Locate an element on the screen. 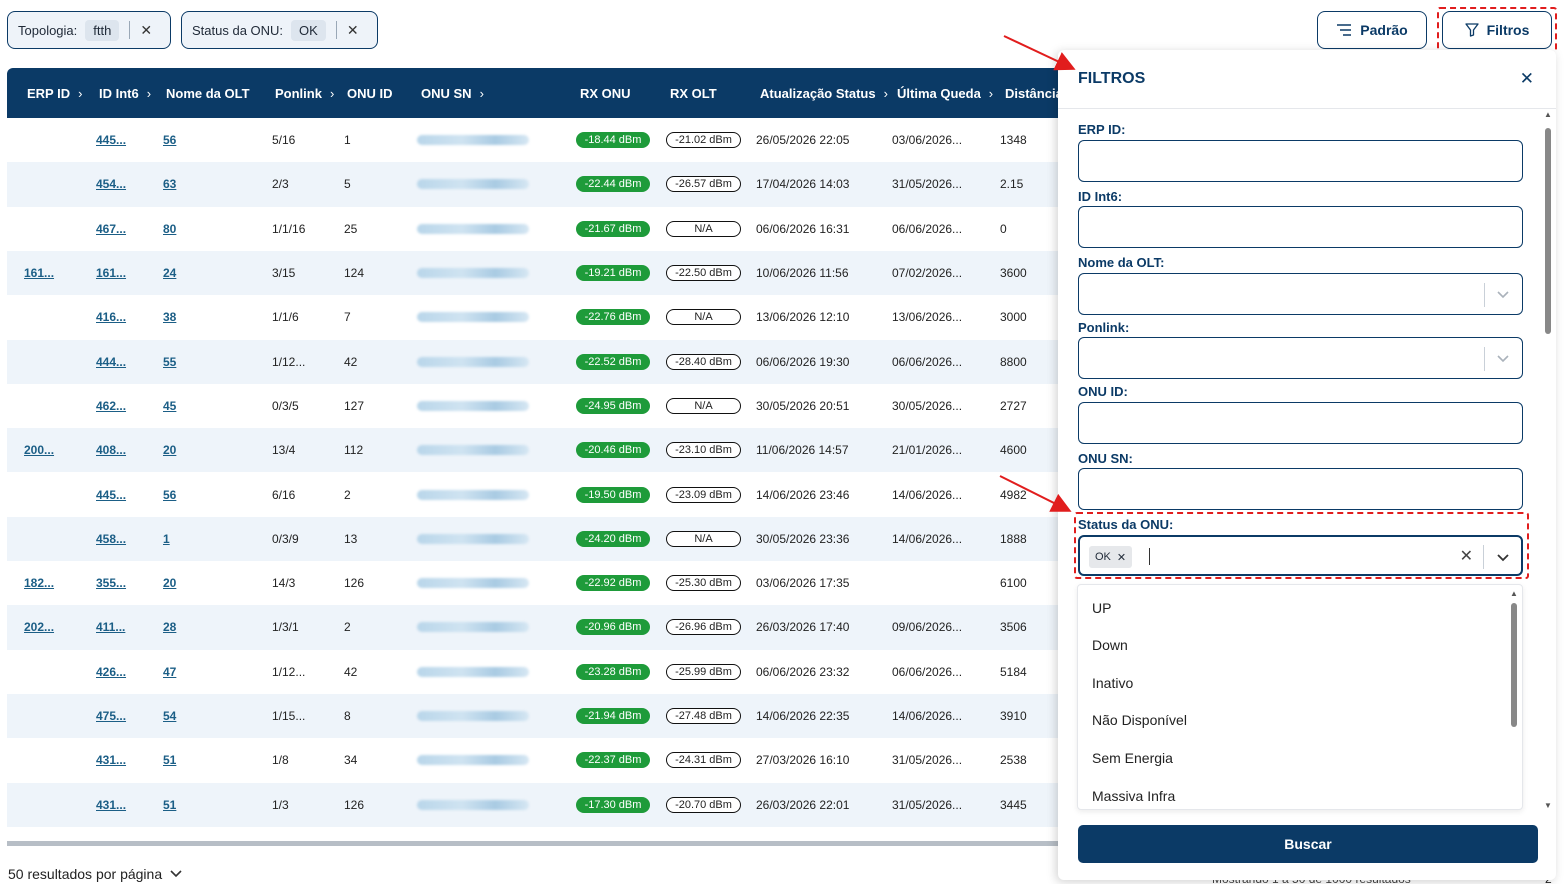  cell-nome-olt: 24 is located at coordinates (169, 273).